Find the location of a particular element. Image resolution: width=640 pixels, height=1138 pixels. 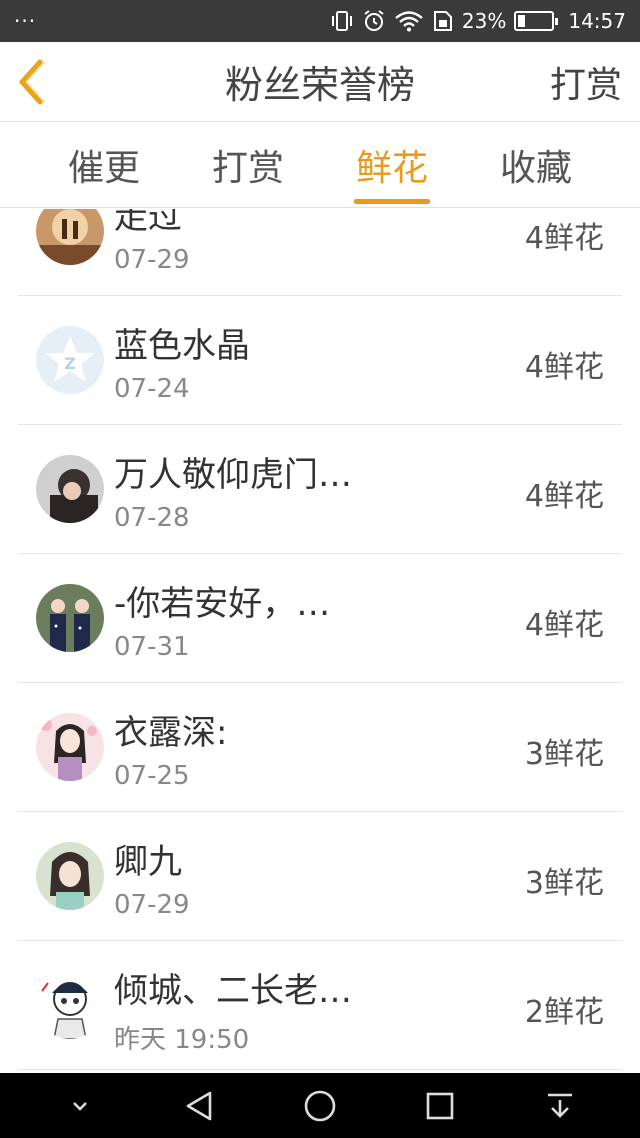

status-time: 14:57 is located at coordinates (597, 21).